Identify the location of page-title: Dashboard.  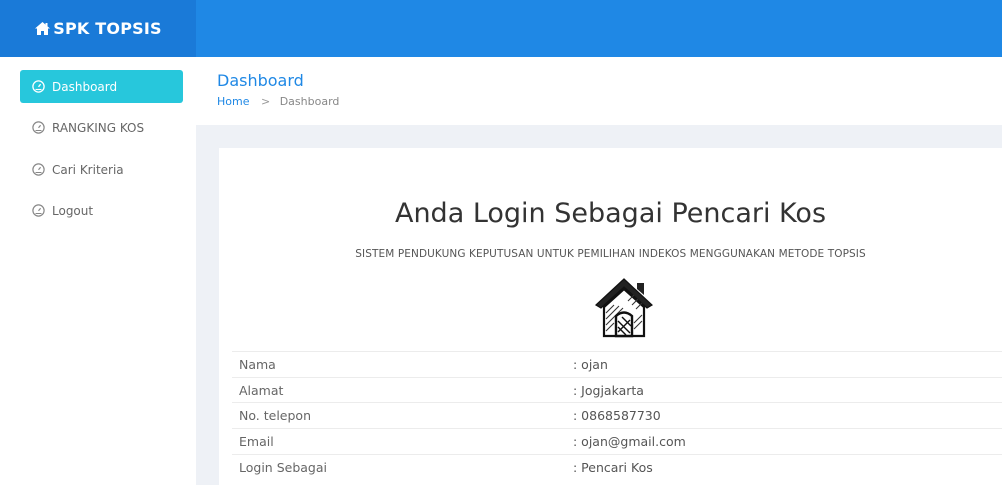
(260, 80).